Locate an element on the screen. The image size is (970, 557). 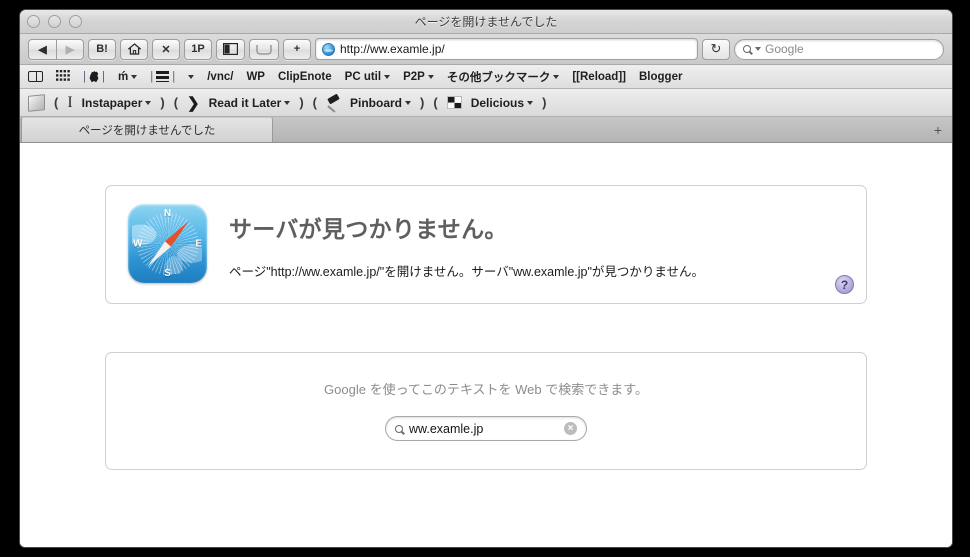
grid-icon is located at coordinates (63, 76).